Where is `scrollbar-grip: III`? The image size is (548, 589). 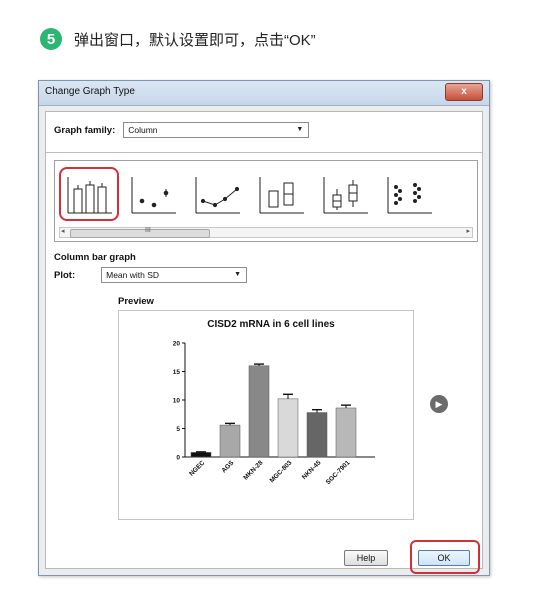 scrollbar-grip: III is located at coordinates (148, 230).